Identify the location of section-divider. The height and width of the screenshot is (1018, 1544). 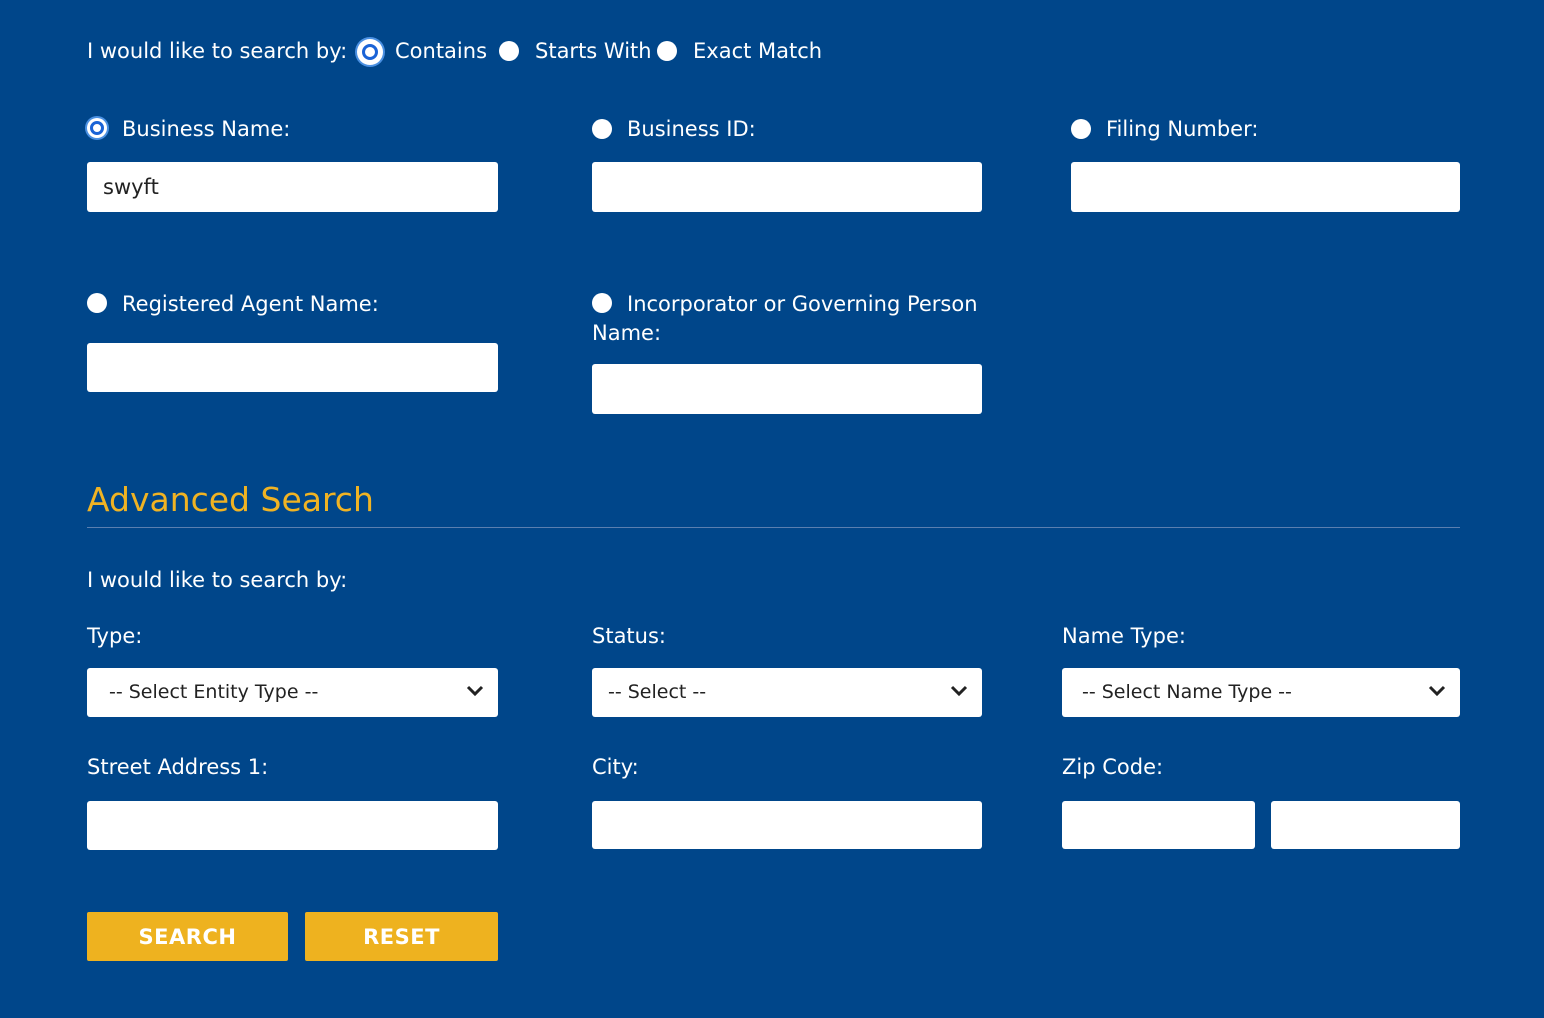
(773, 527).